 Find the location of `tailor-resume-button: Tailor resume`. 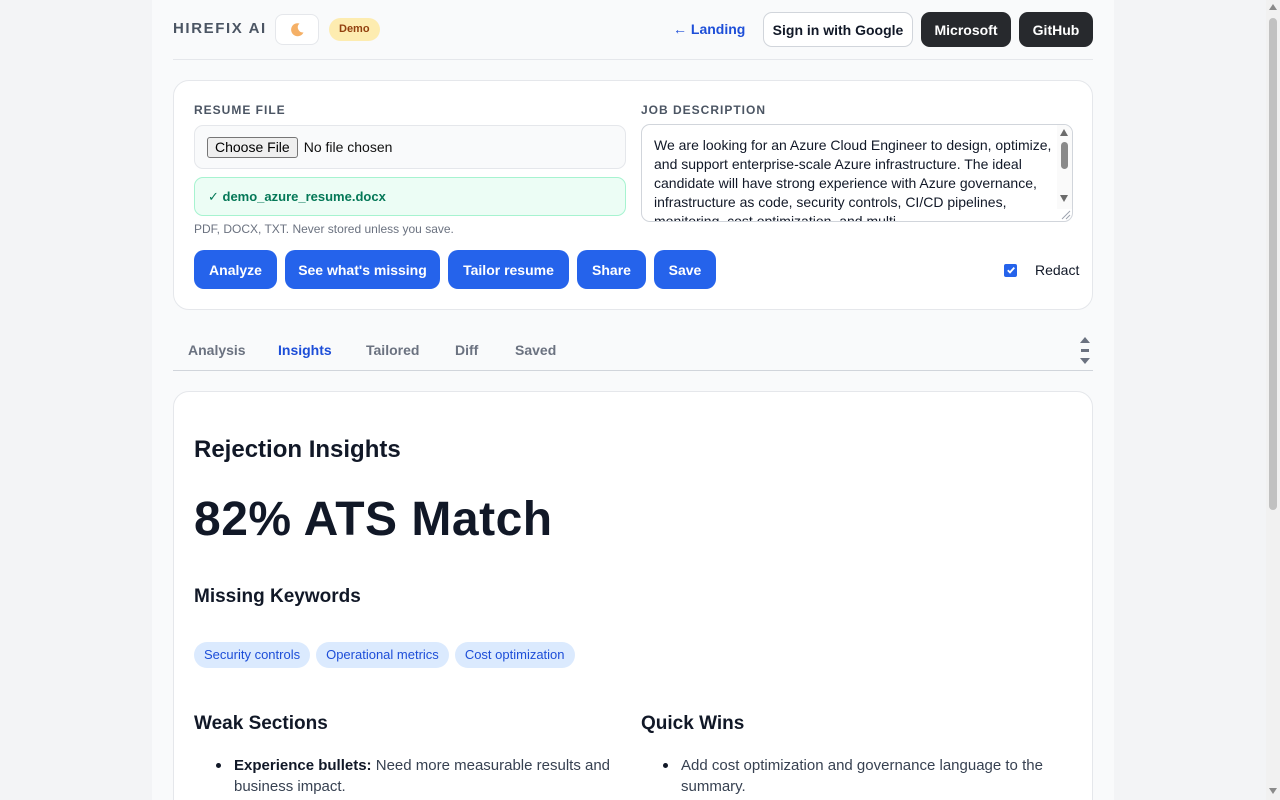

tailor-resume-button: Tailor resume is located at coordinates (508, 269).